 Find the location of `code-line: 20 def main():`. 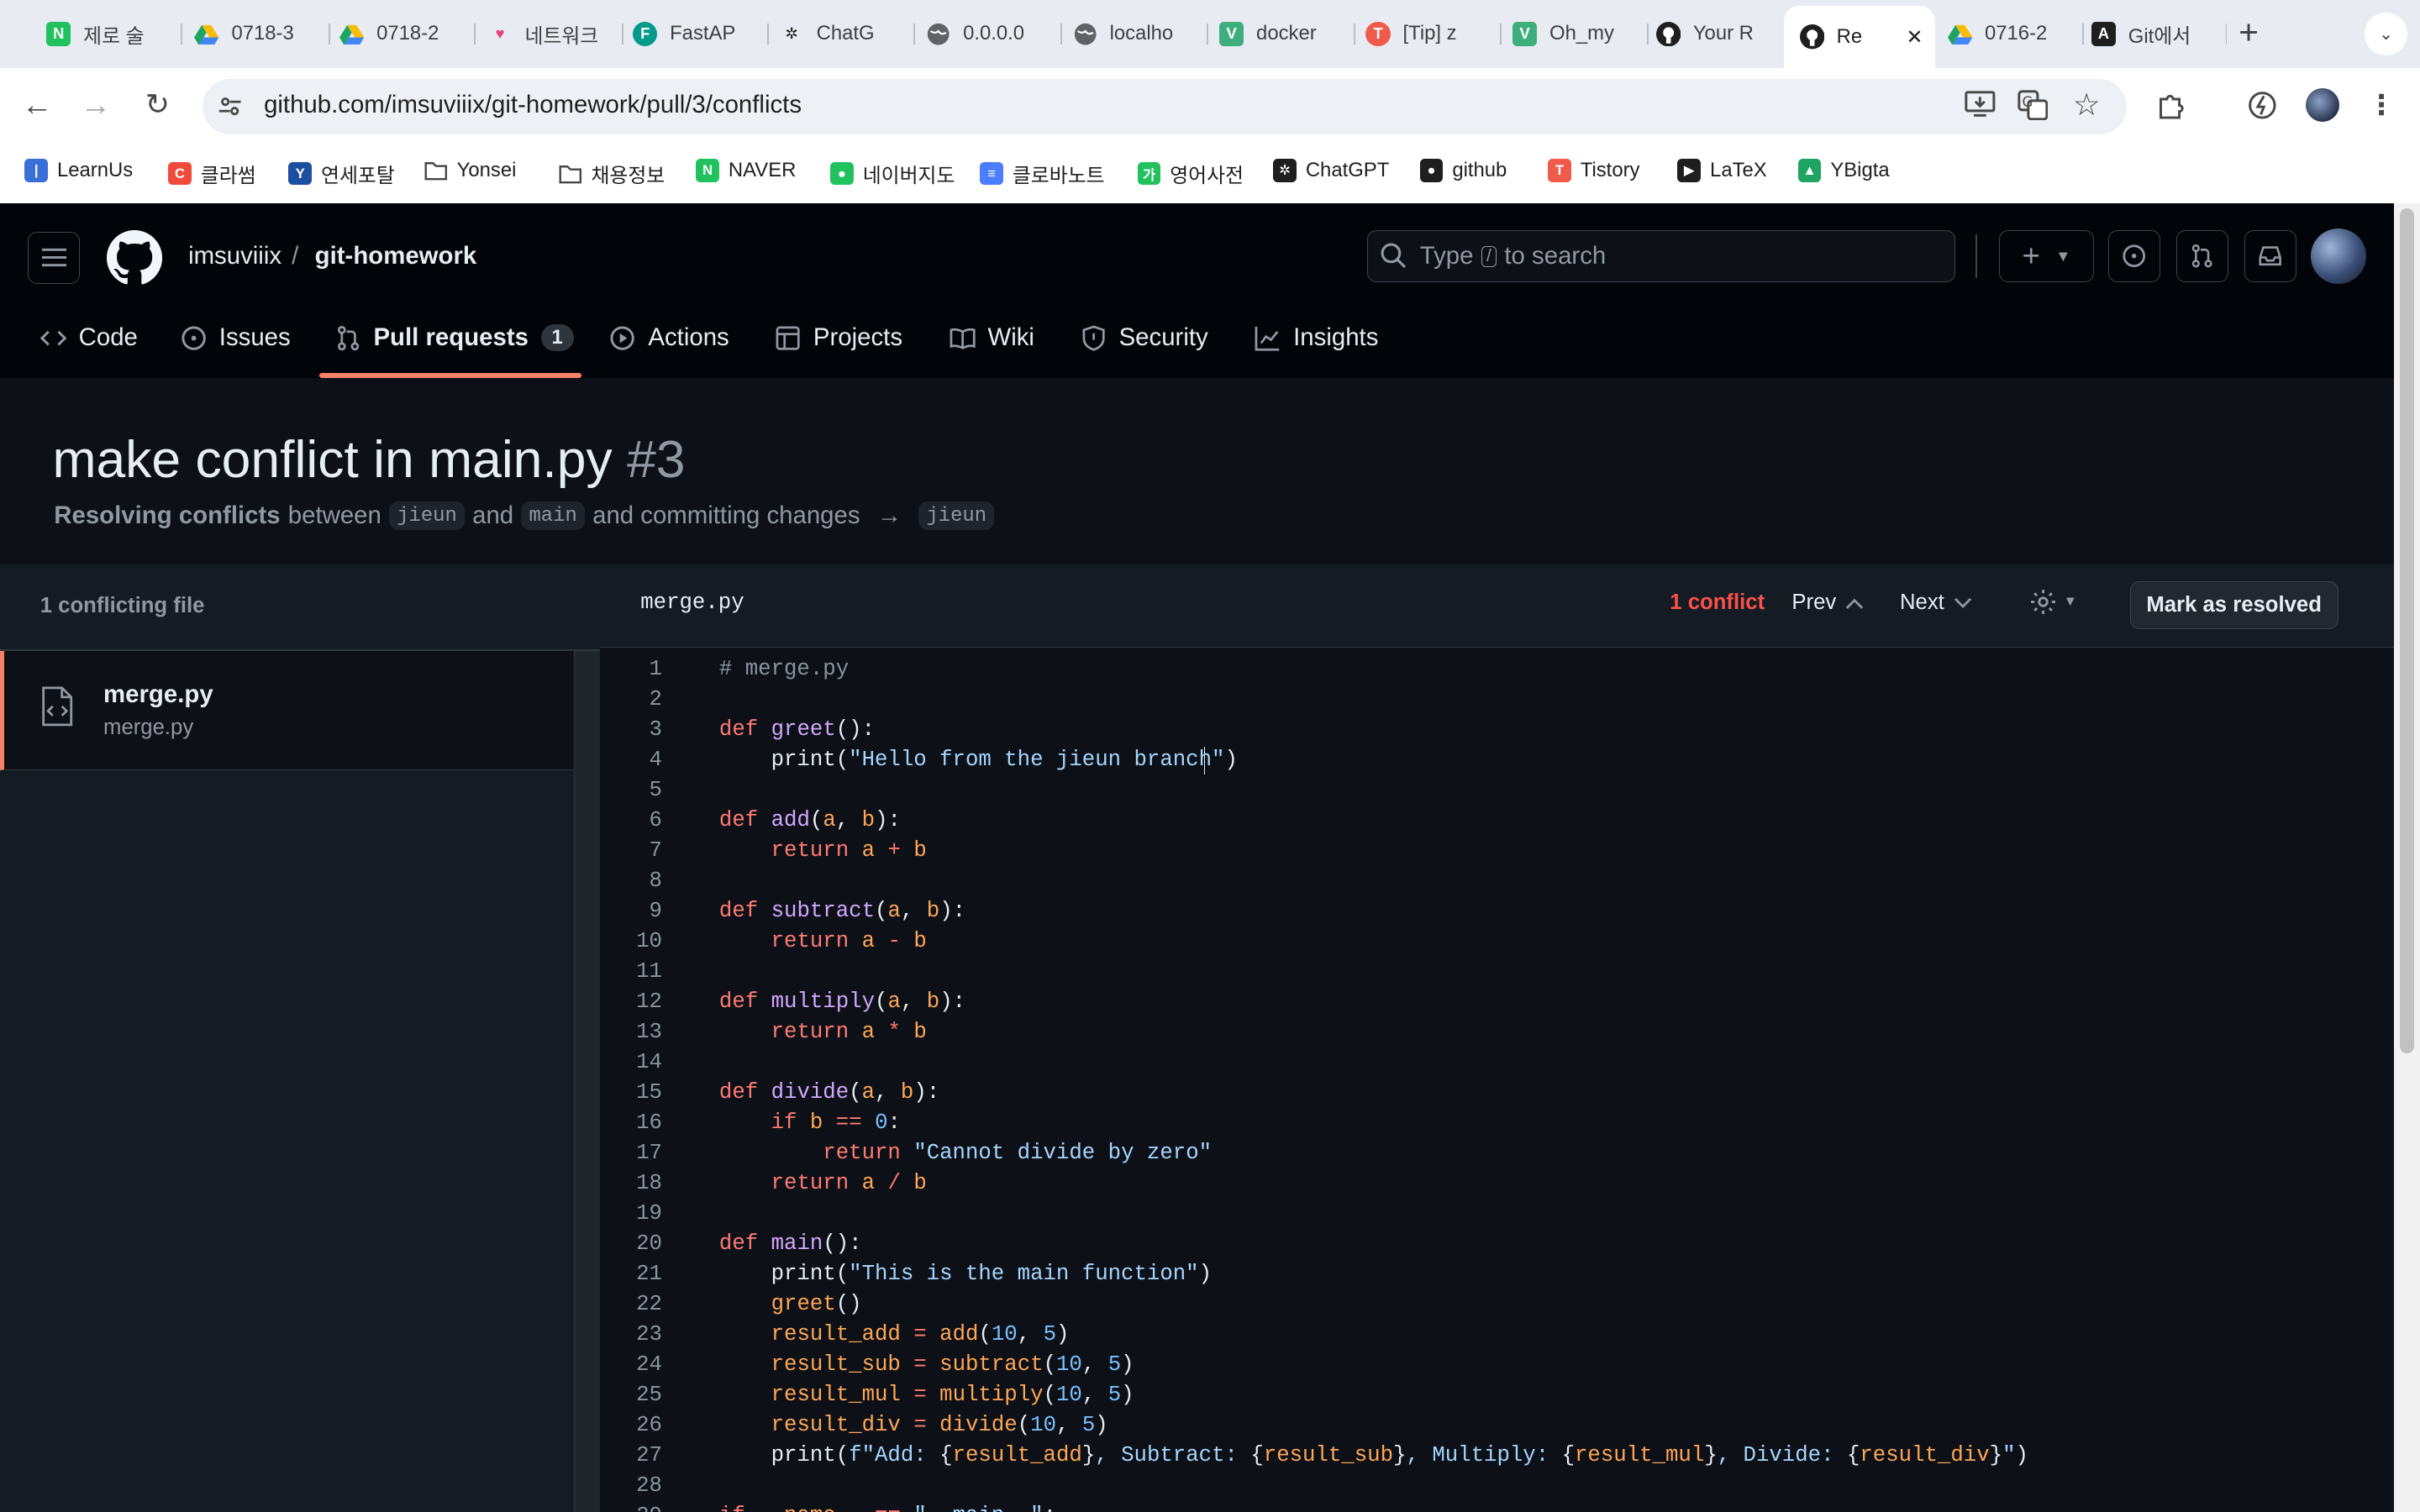

code-line: 20 def main(): is located at coordinates (1497, 1244).